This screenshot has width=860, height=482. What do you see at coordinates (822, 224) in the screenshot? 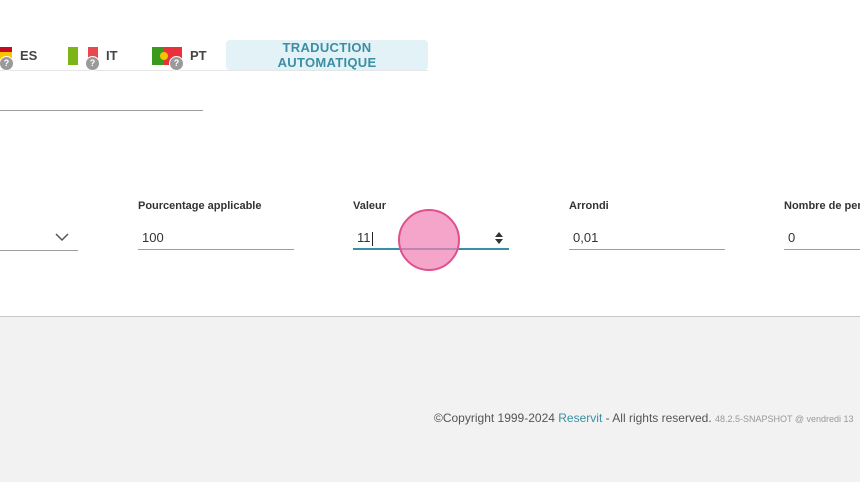
I see `nombre-field: Nombre de pers 0` at bounding box center [822, 224].